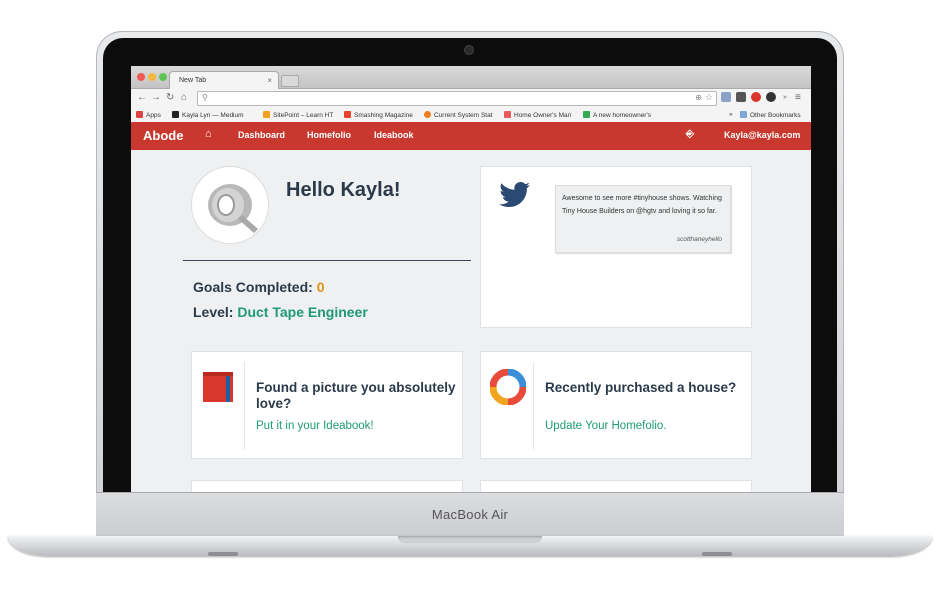 This screenshot has height=600, width=940. Describe the element at coordinates (170, 98) in the screenshot. I see `reload-icon: ↻` at that location.